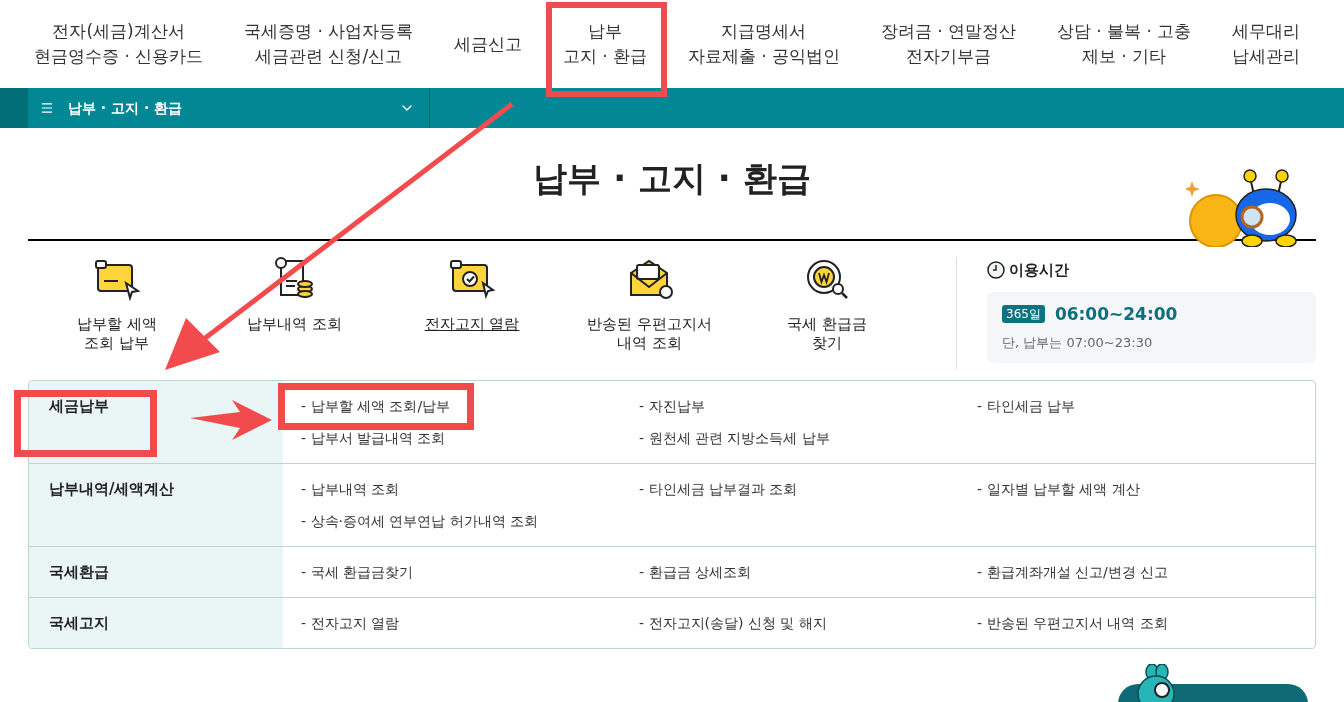 The width and height of the screenshot is (1344, 702). I want to click on payment-hours-note: 단, 납부는 07:00~23:30, so click(1078, 343).